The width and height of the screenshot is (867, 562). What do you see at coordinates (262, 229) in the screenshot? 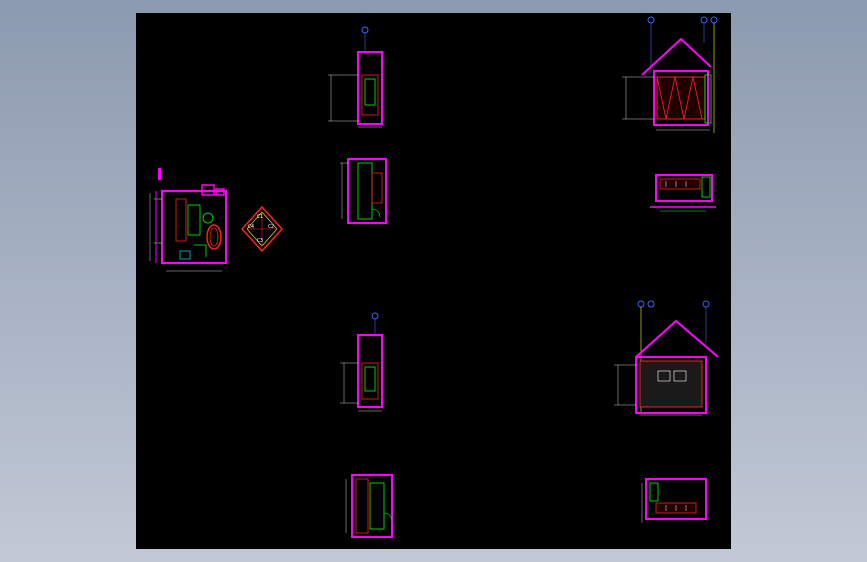
I see `key-plan-marker: C1 C2 C3 C4` at bounding box center [262, 229].